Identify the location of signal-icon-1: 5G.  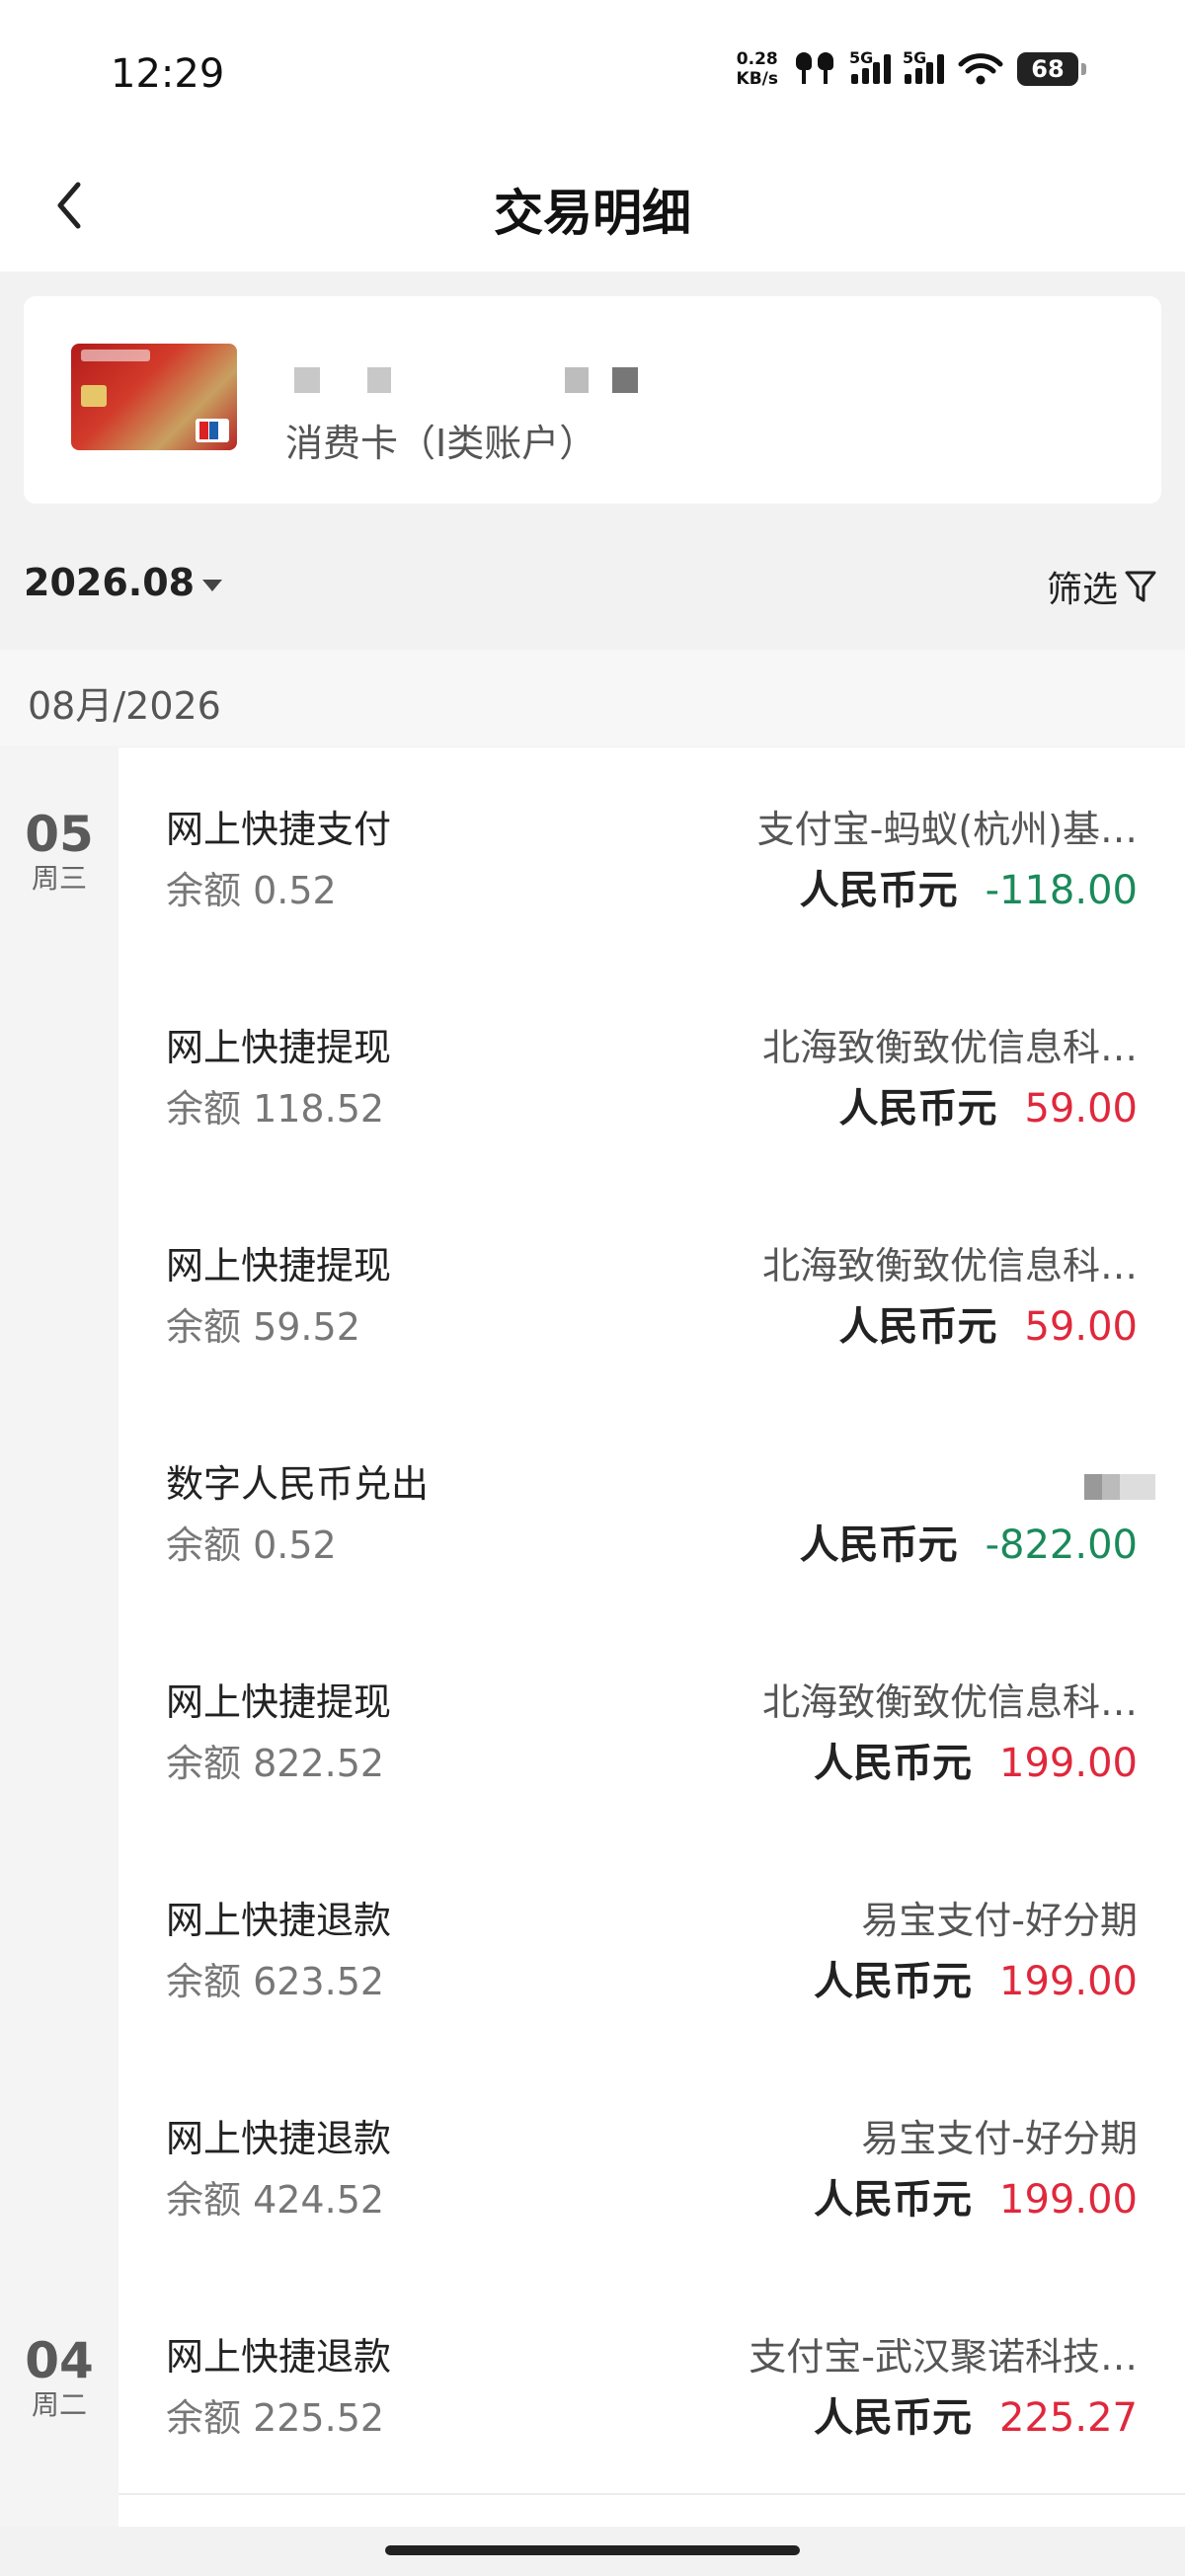
(870, 66).